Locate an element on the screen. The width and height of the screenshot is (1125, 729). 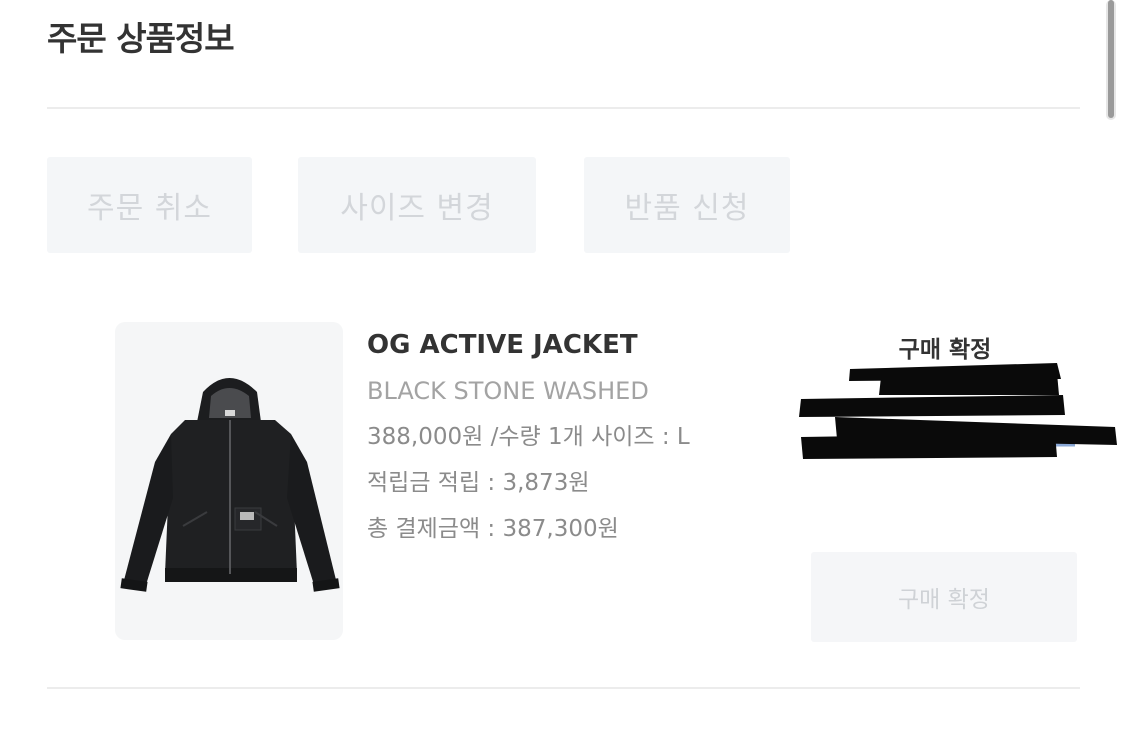
price-quantity-size: 388,000원 /수량 1개 사이즈 : L is located at coordinates (528, 437).